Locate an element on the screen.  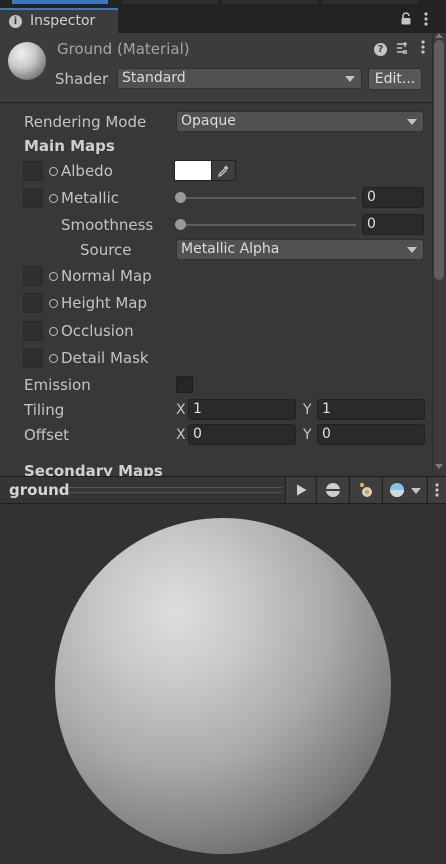
rendering-mode-label: Rendering Mode is located at coordinates (85, 122).